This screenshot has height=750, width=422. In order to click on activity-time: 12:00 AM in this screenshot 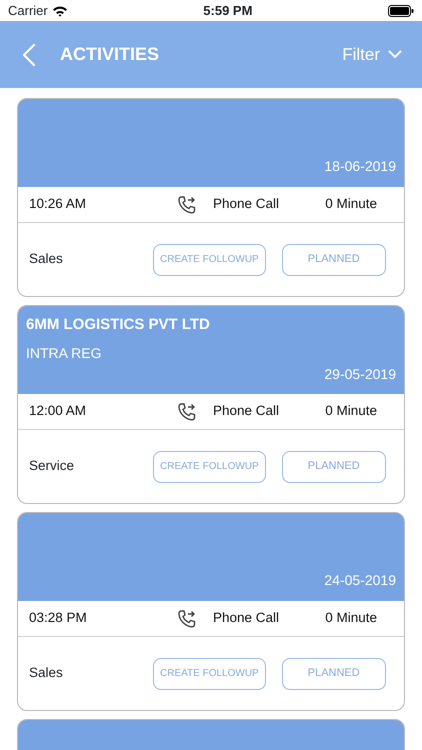, I will do `click(58, 411)`.